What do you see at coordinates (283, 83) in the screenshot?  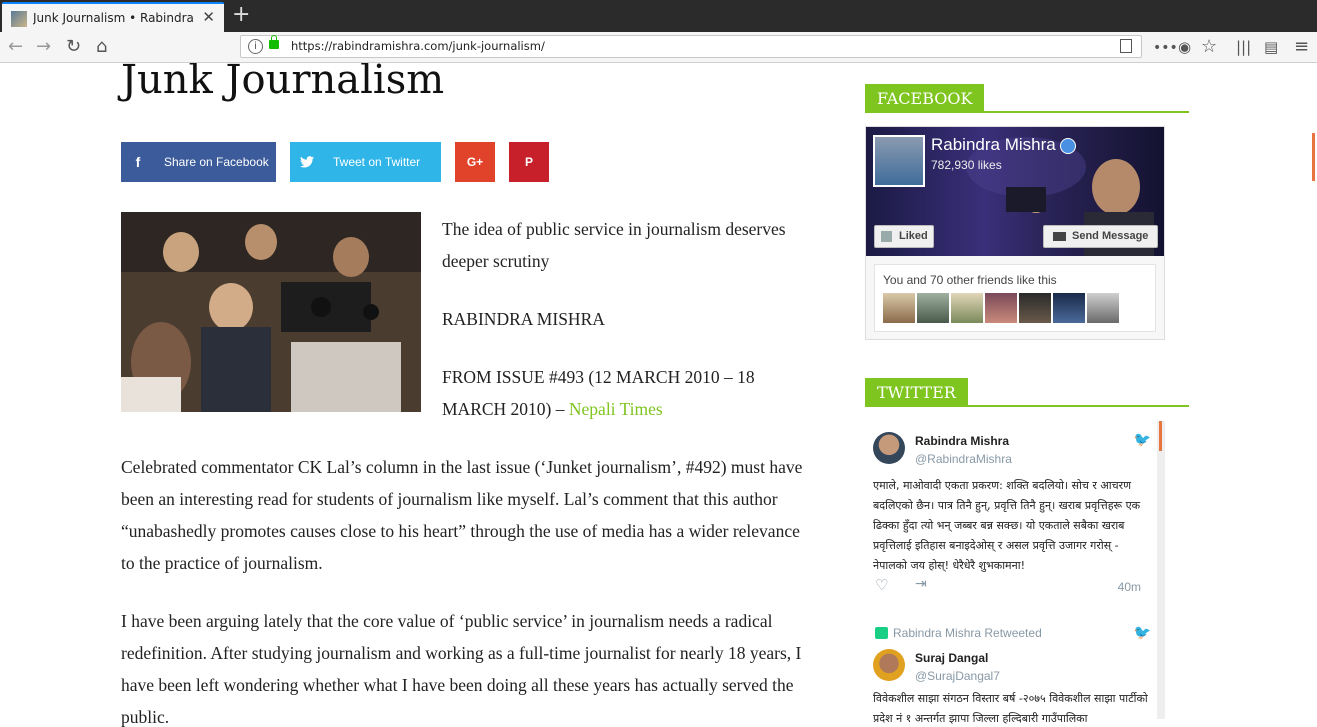 I see `page-title: Junk Journalism` at bounding box center [283, 83].